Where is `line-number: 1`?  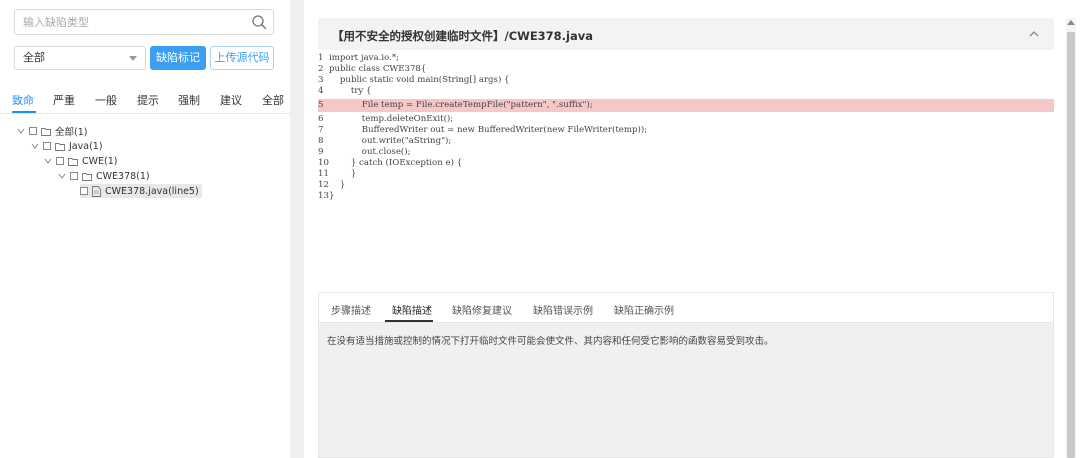 line-number: 1 is located at coordinates (321, 58).